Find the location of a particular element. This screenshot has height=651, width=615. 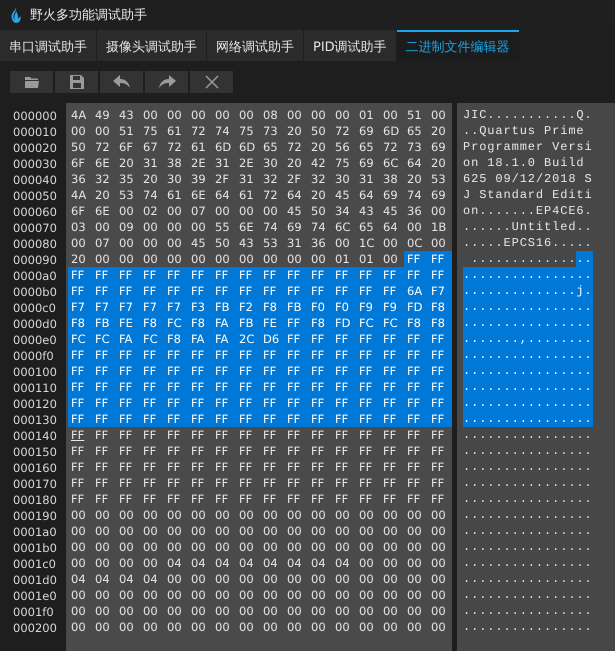

tab: 网络调试助手 is located at coordinates (255, 45).